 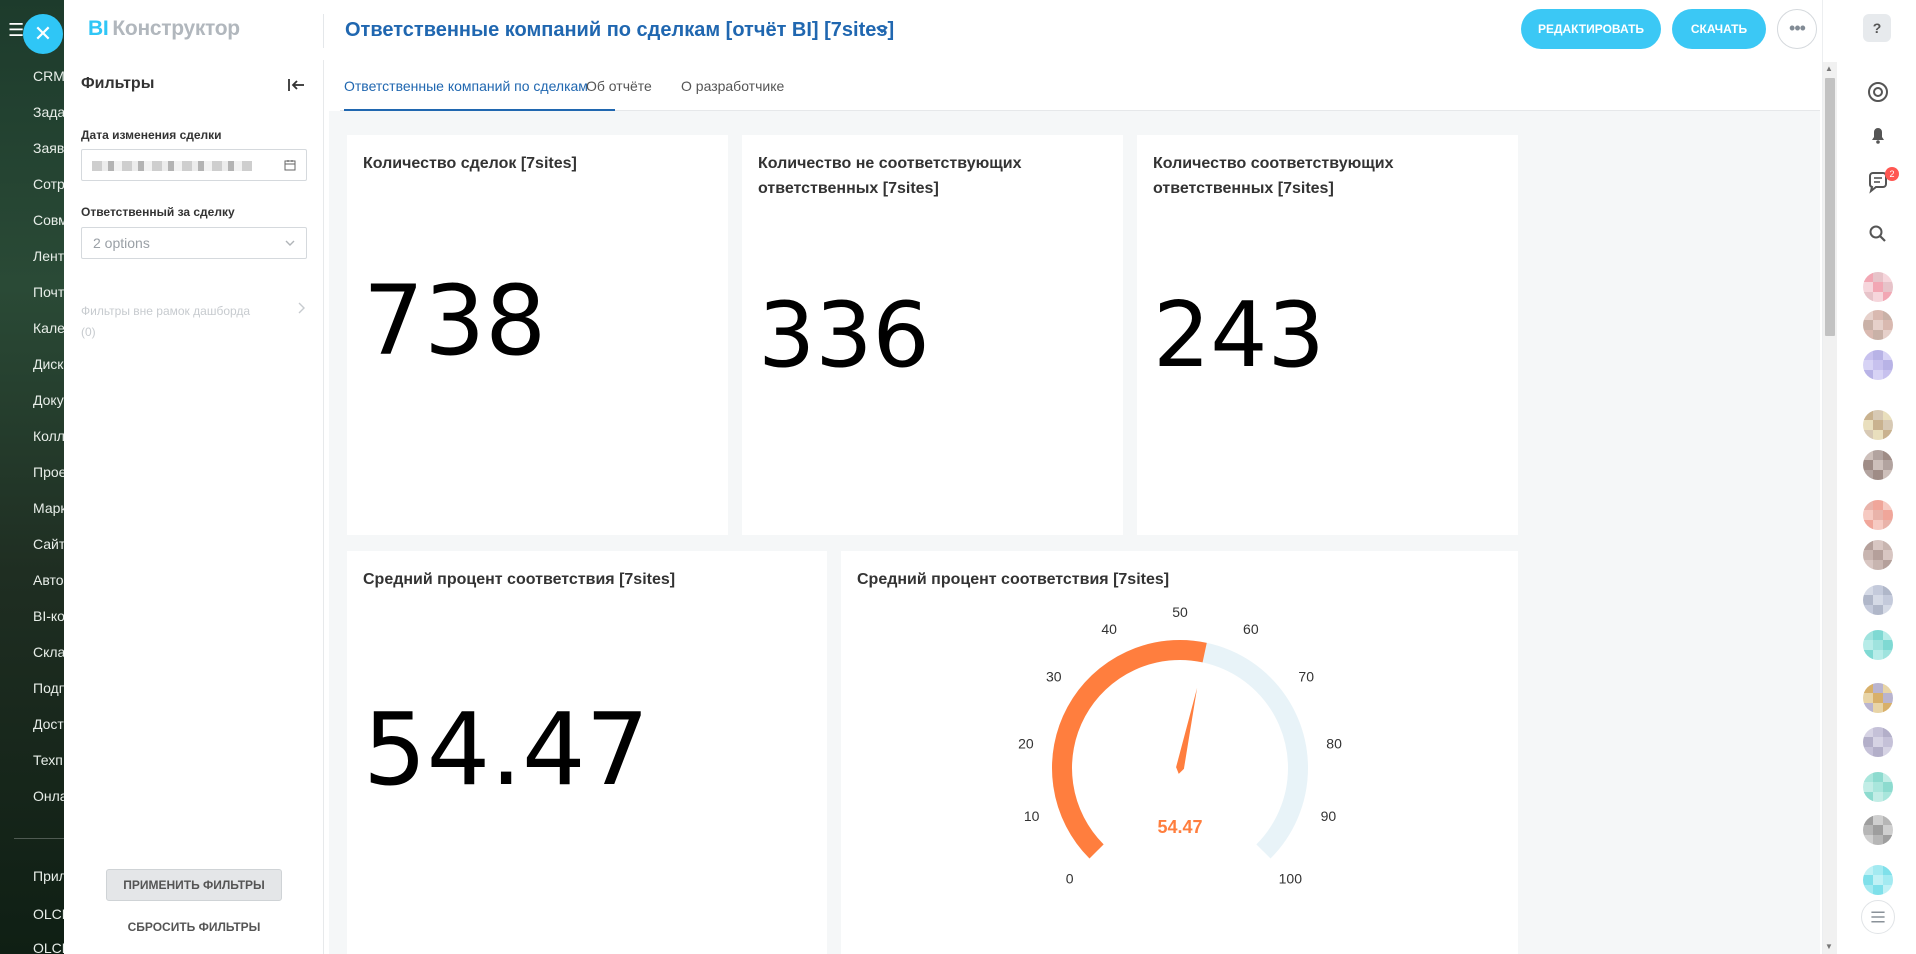 I want to click on background-nav-item: Техп, so click(x=48, y=760).